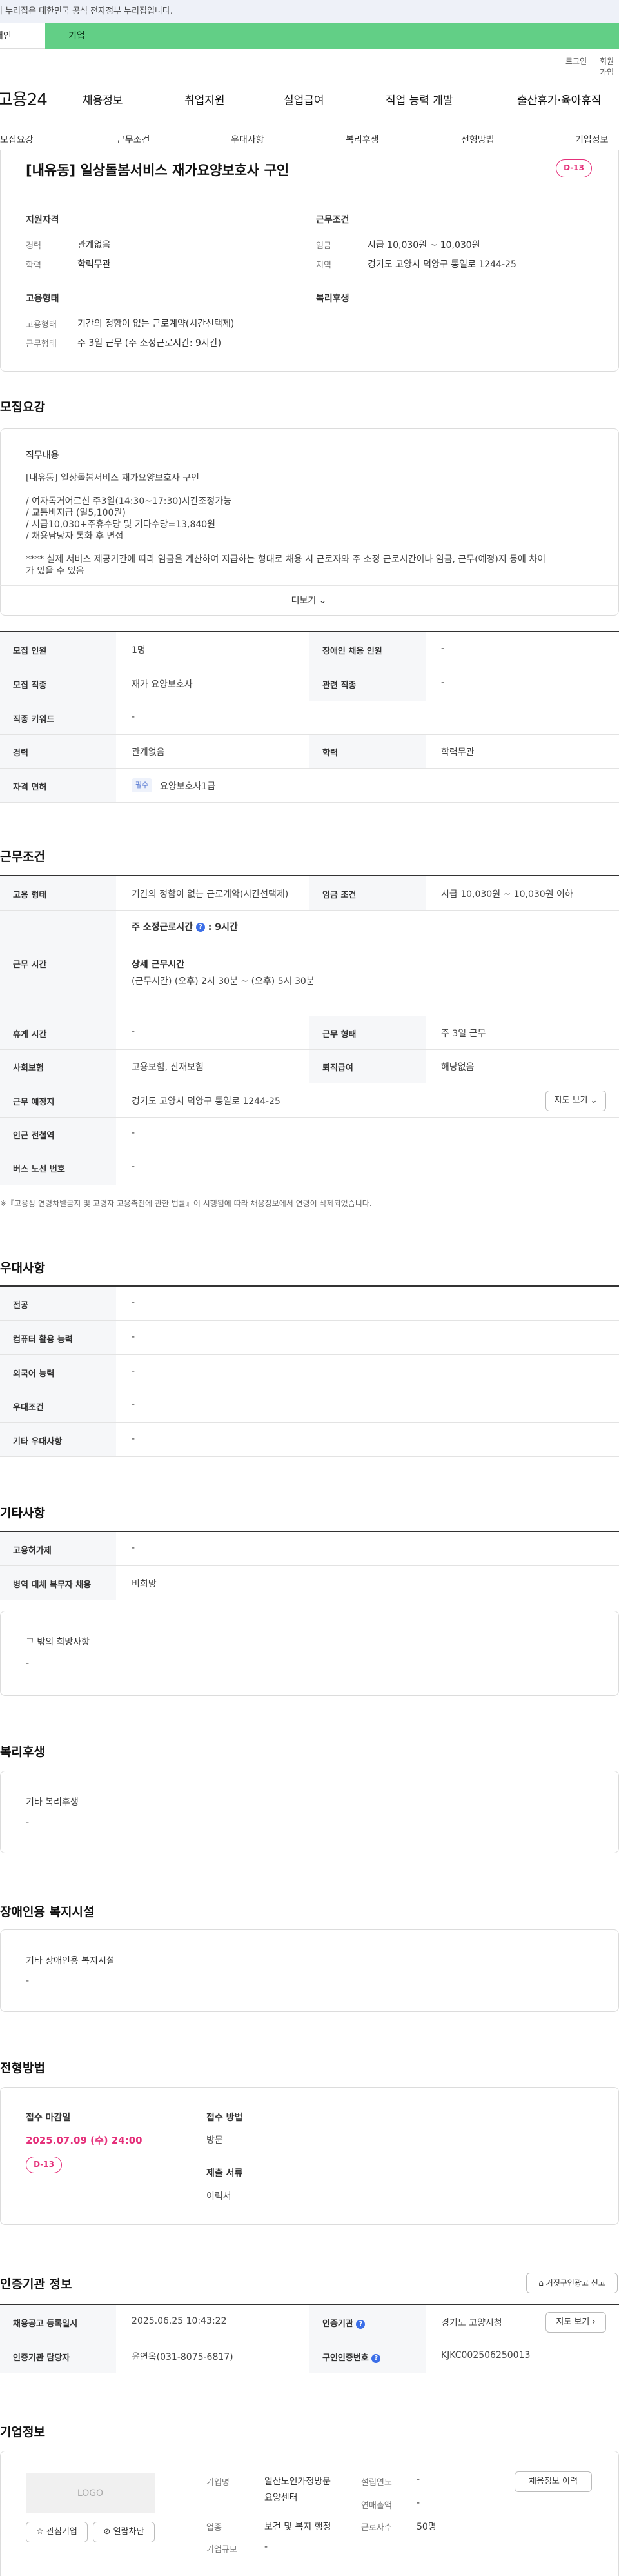 The width and height of the screenshot is (619, 2576). What do you see at coordinates (75, 536) in the screenshot?
I see `duty-line: / 채용담당자 통화 후 면접` at bounding box center [75, 536].